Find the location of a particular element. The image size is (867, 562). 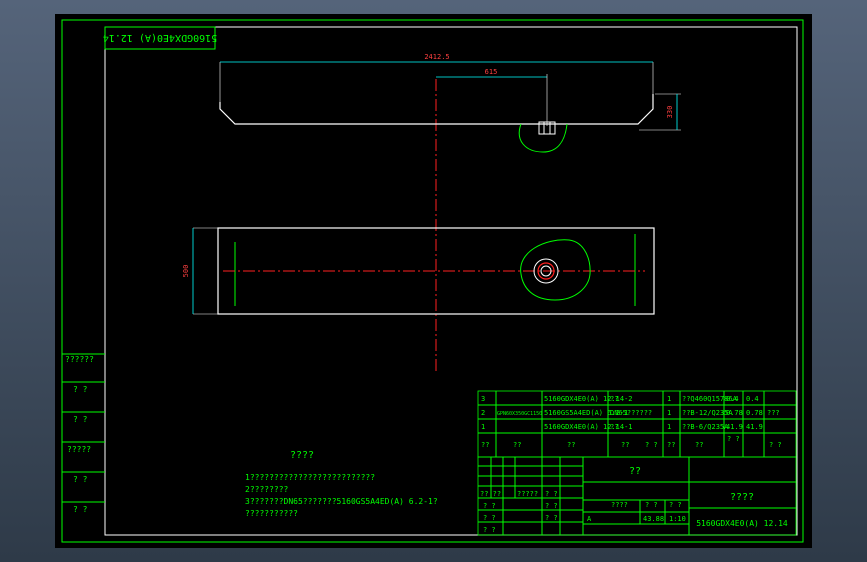

left-strip-label: ????? is located at coordinates (79, 449).